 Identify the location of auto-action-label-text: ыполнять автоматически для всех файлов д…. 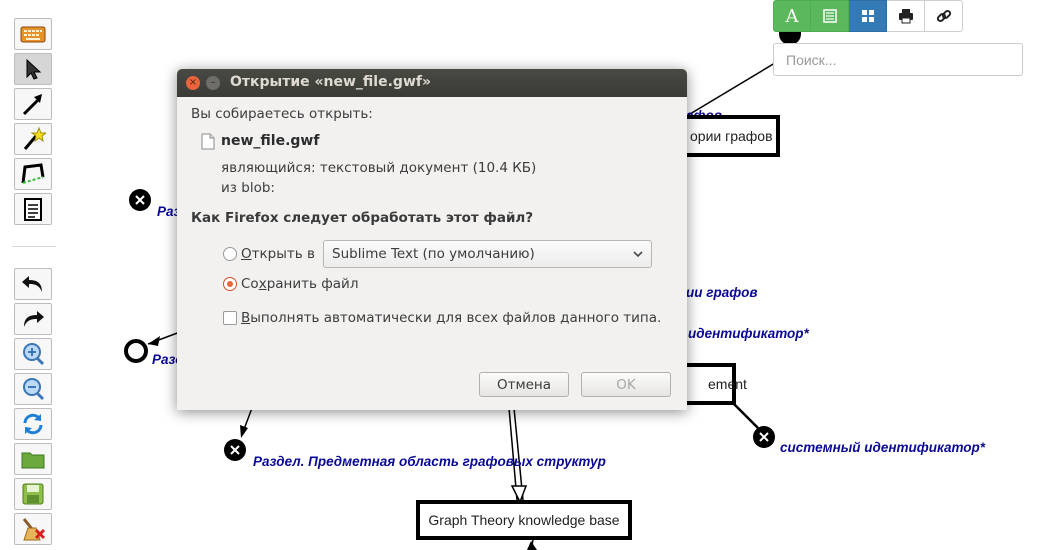
(456, 318).